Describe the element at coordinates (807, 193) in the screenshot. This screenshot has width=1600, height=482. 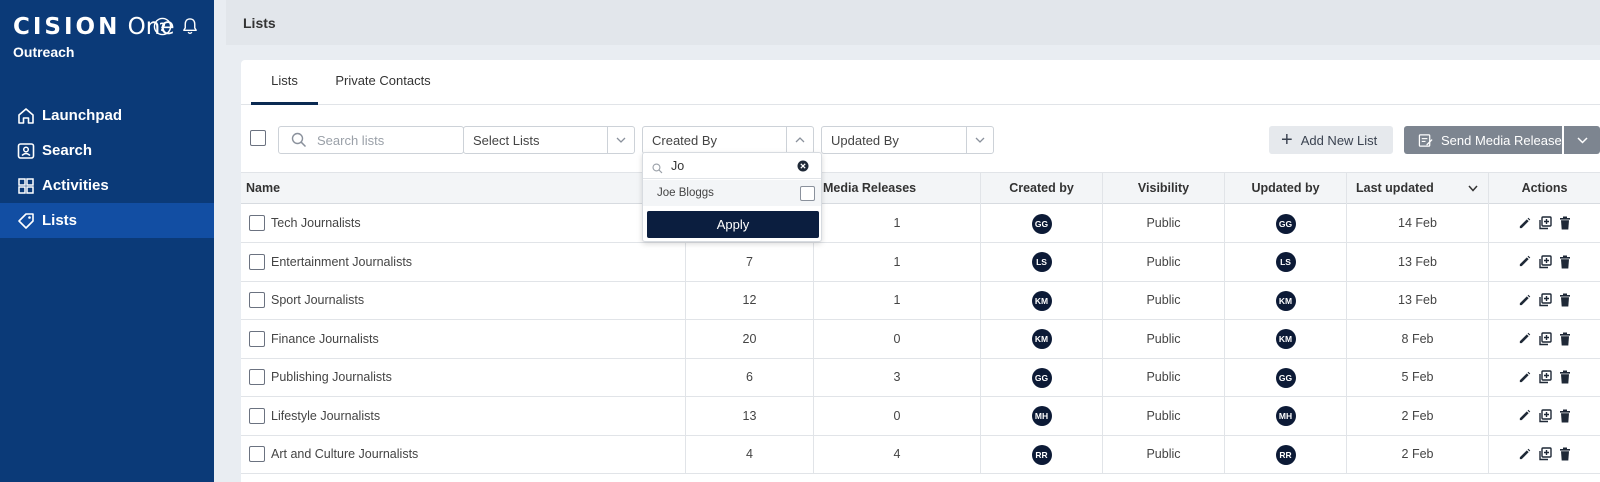
I see `dropdown-option-checkbox` at that location.